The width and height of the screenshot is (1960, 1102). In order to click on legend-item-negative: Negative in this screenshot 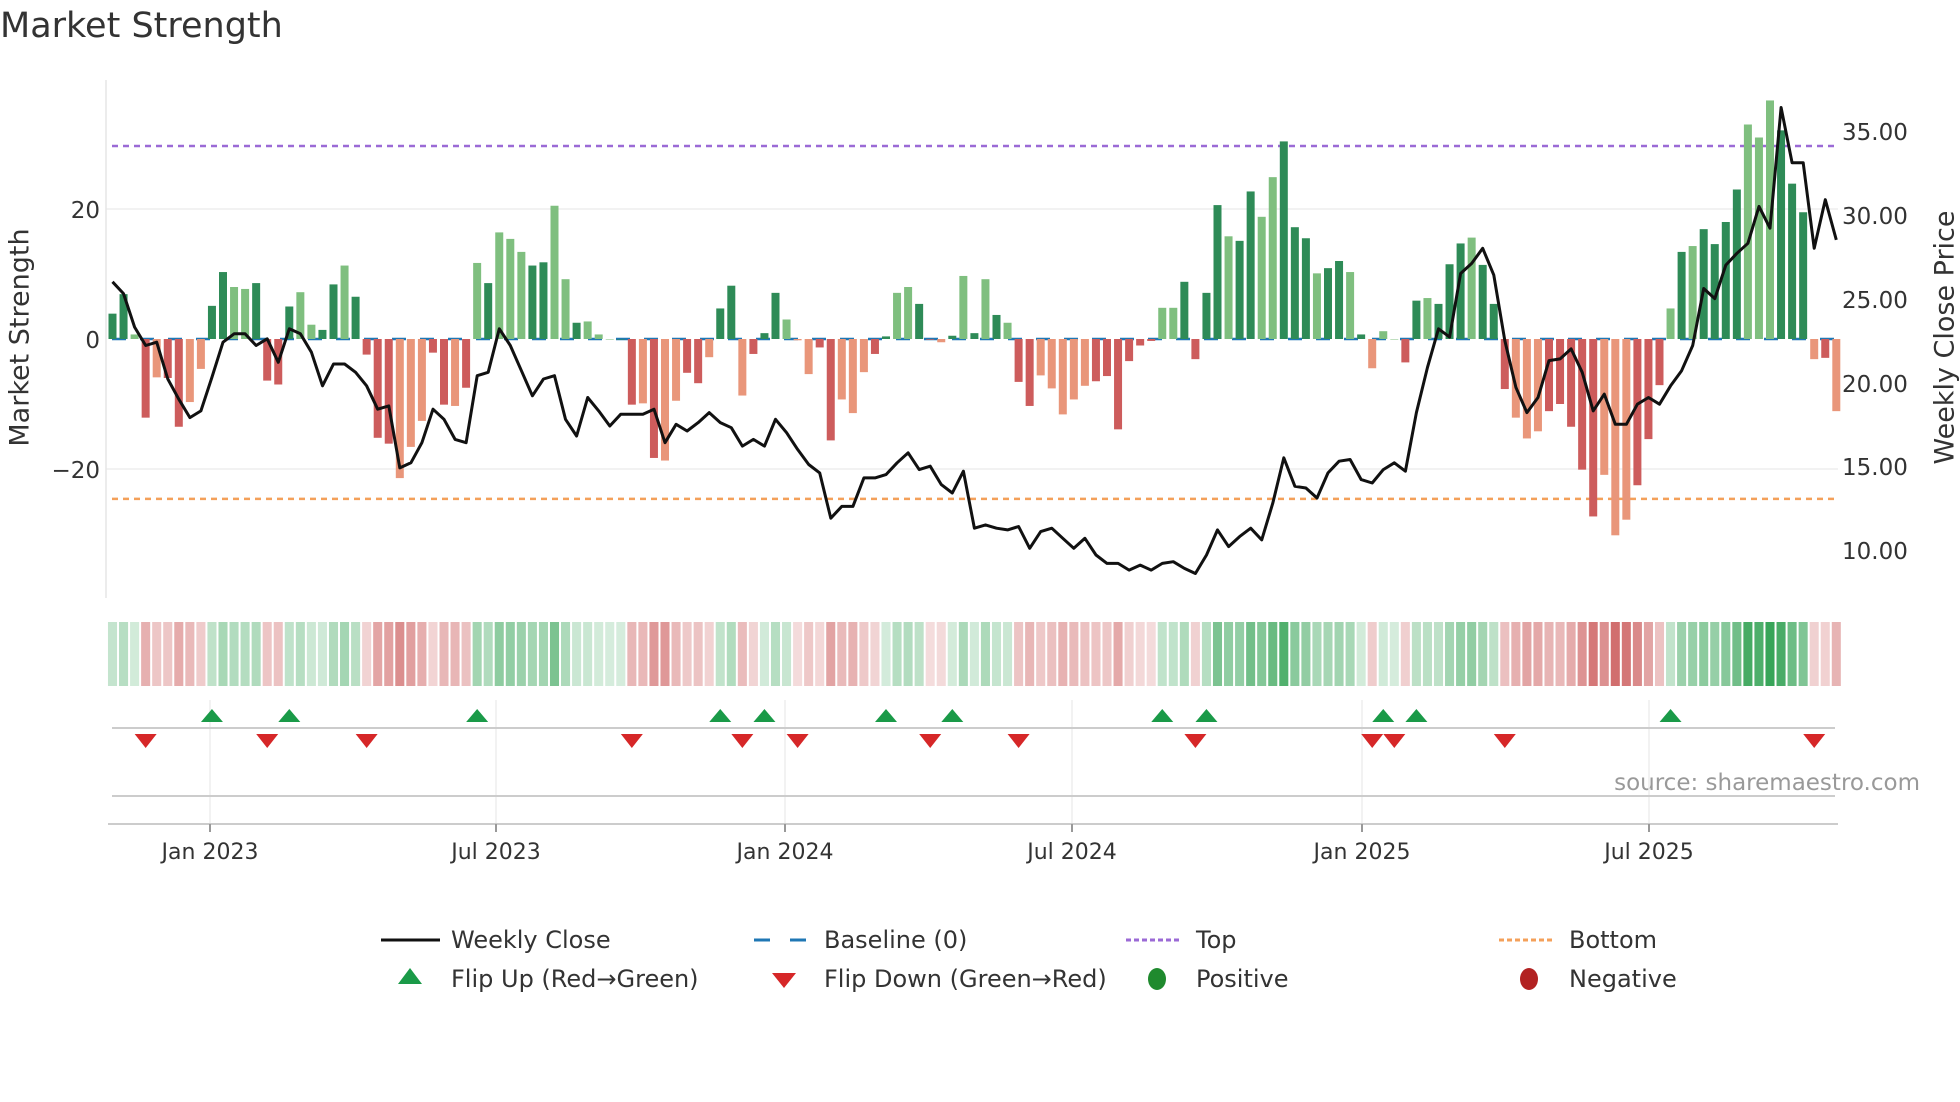, I will do `click(1623, 979)`.